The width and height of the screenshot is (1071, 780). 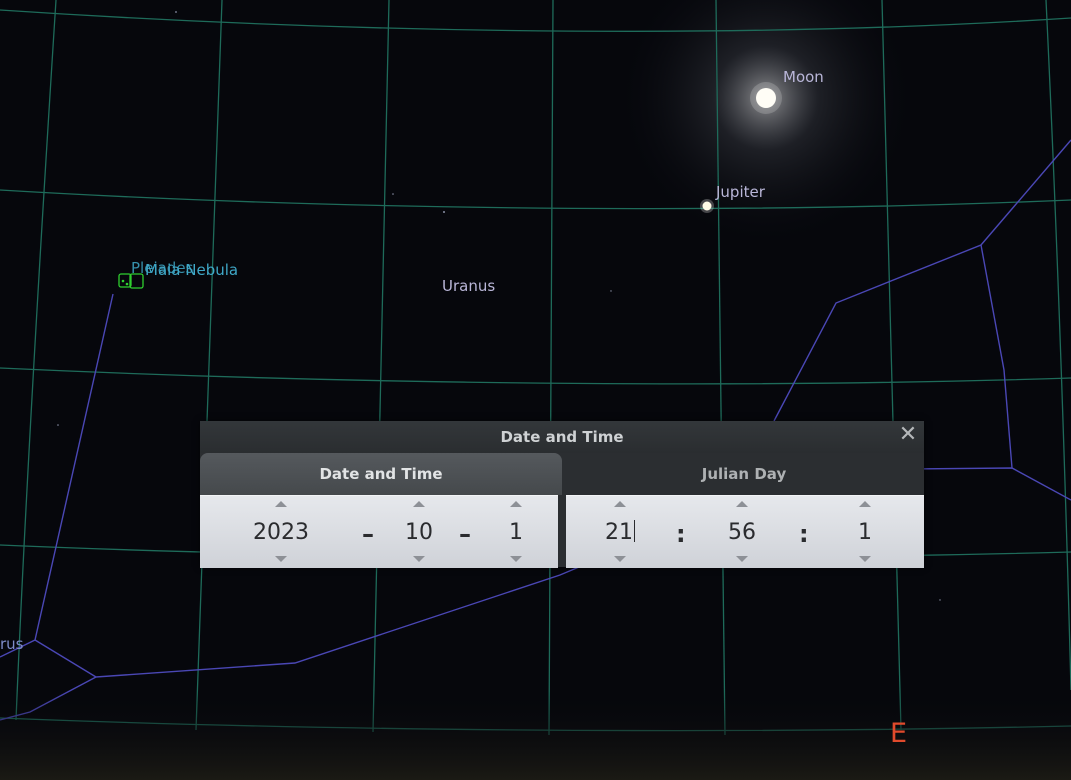 What do you see at coordinates (419, 504) in the screenshot?
I see `month-up-arrow-icon` at bounding box center [419, 504].